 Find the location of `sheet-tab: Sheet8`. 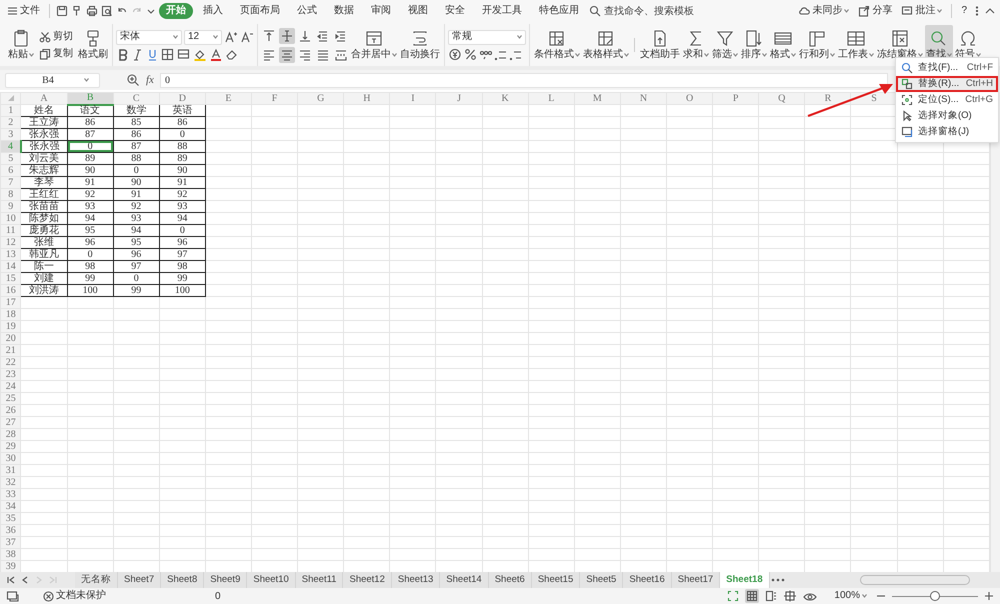

sheet-tab: Sheet8 is located at coordinates (182, 580).